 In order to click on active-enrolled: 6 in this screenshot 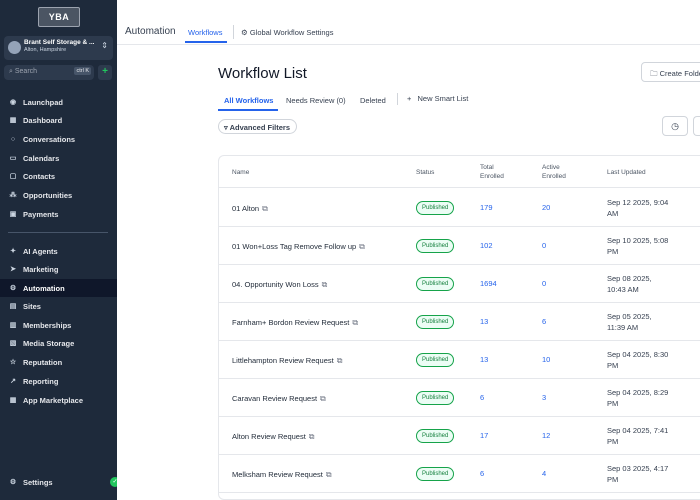, I will do `click(544, 321)`.